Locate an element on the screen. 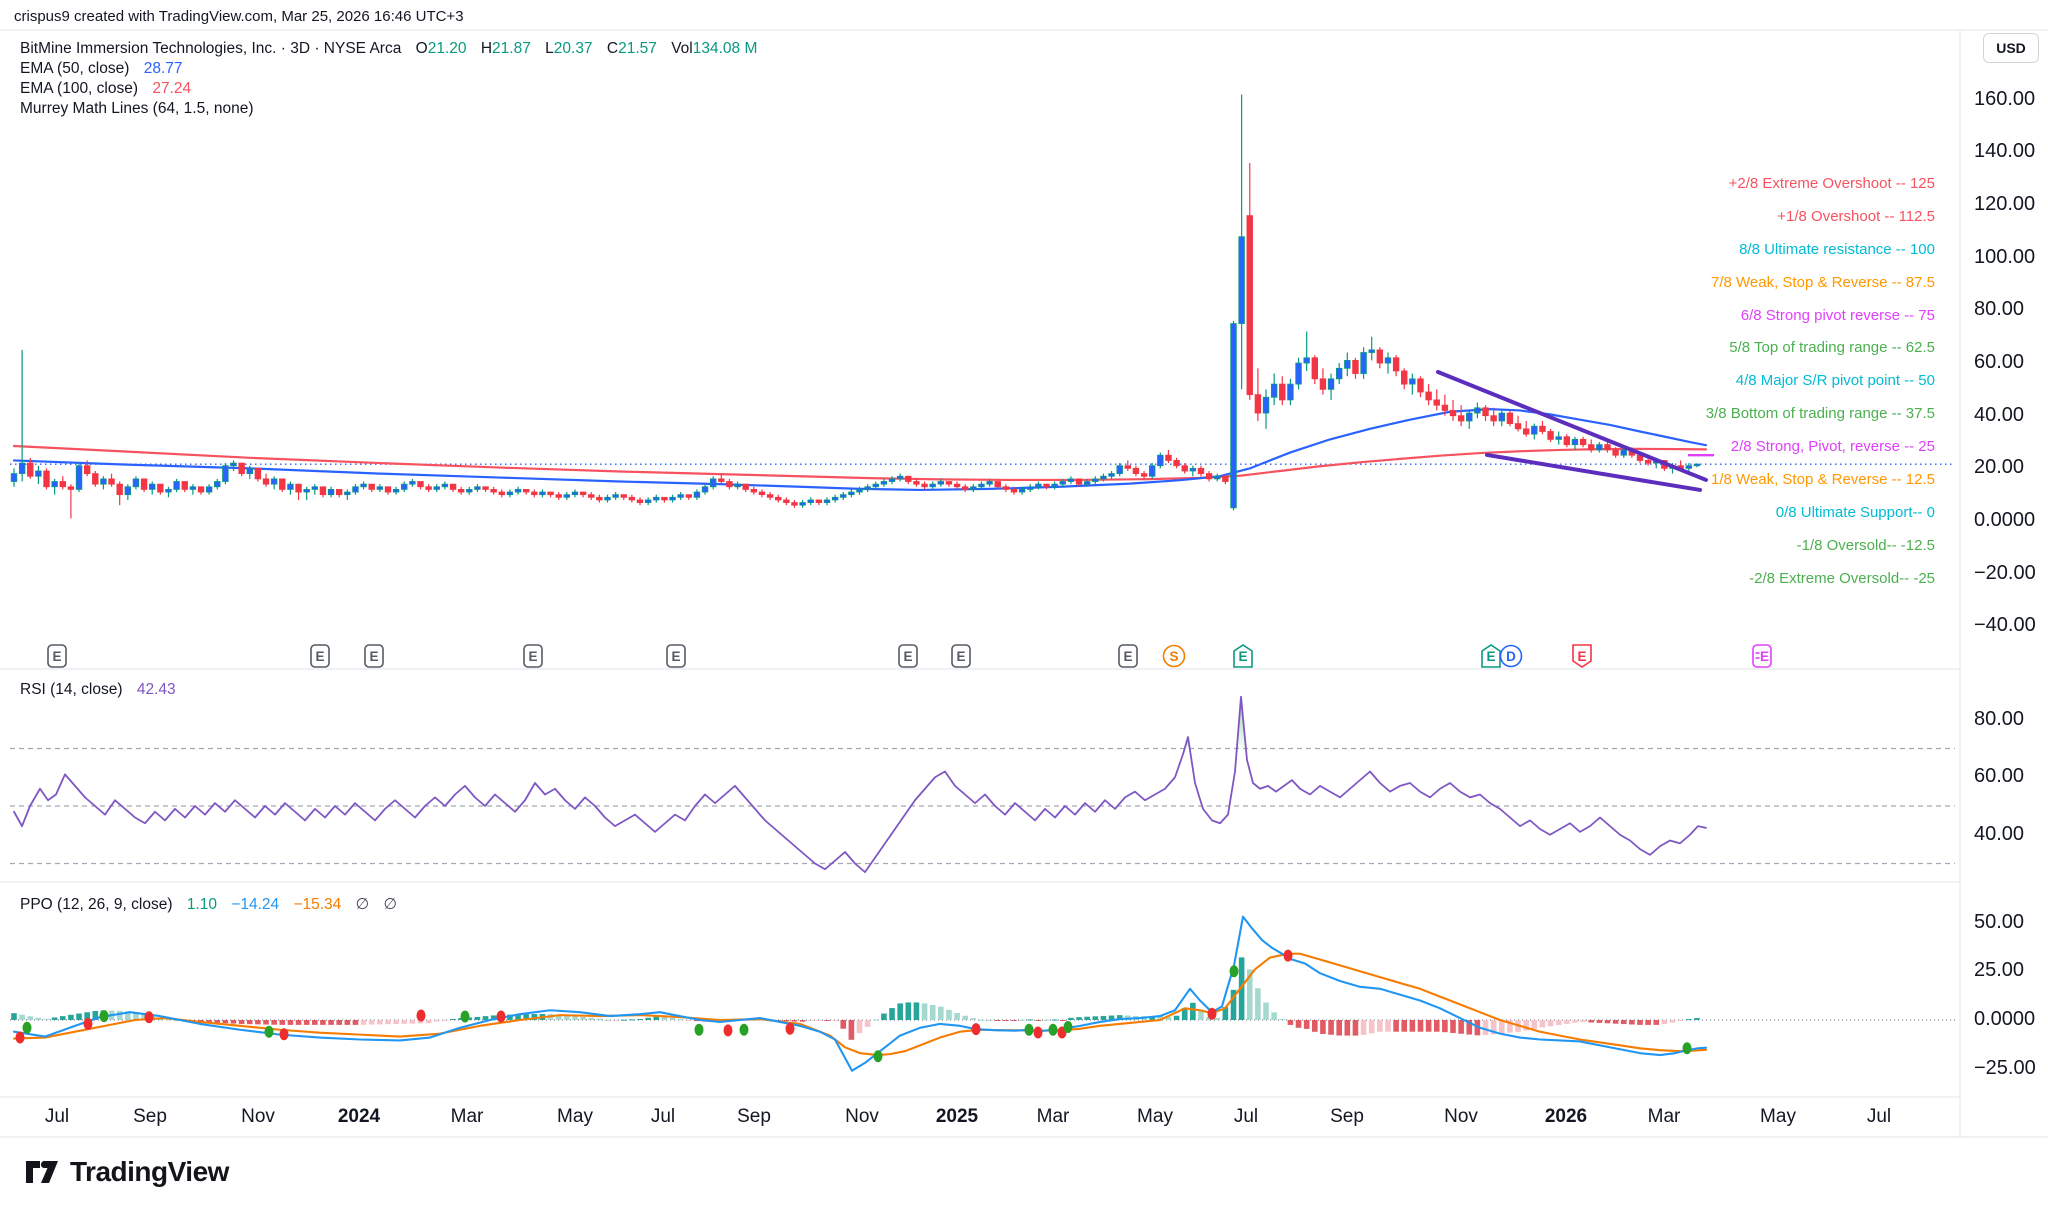 The image size is (2048, 1207). low-value: 20.37 is located at coordinates (573, 48).